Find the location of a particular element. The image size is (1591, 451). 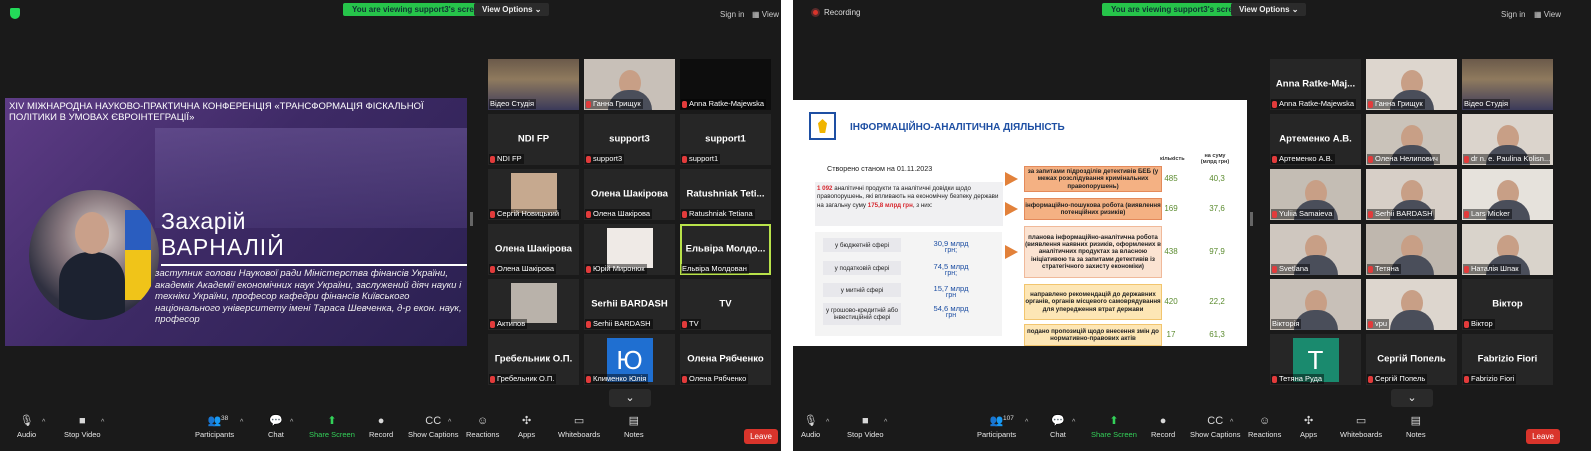

participant-name-label: Ельвіра Молдован is located at coordinates (715, 269).